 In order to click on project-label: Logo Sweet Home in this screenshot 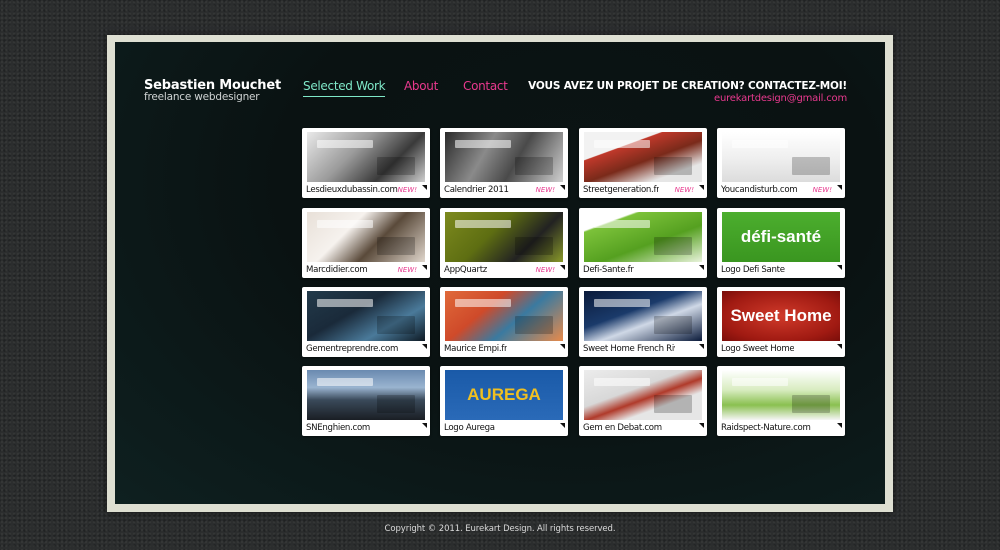, I will do `click(758, 349)`.